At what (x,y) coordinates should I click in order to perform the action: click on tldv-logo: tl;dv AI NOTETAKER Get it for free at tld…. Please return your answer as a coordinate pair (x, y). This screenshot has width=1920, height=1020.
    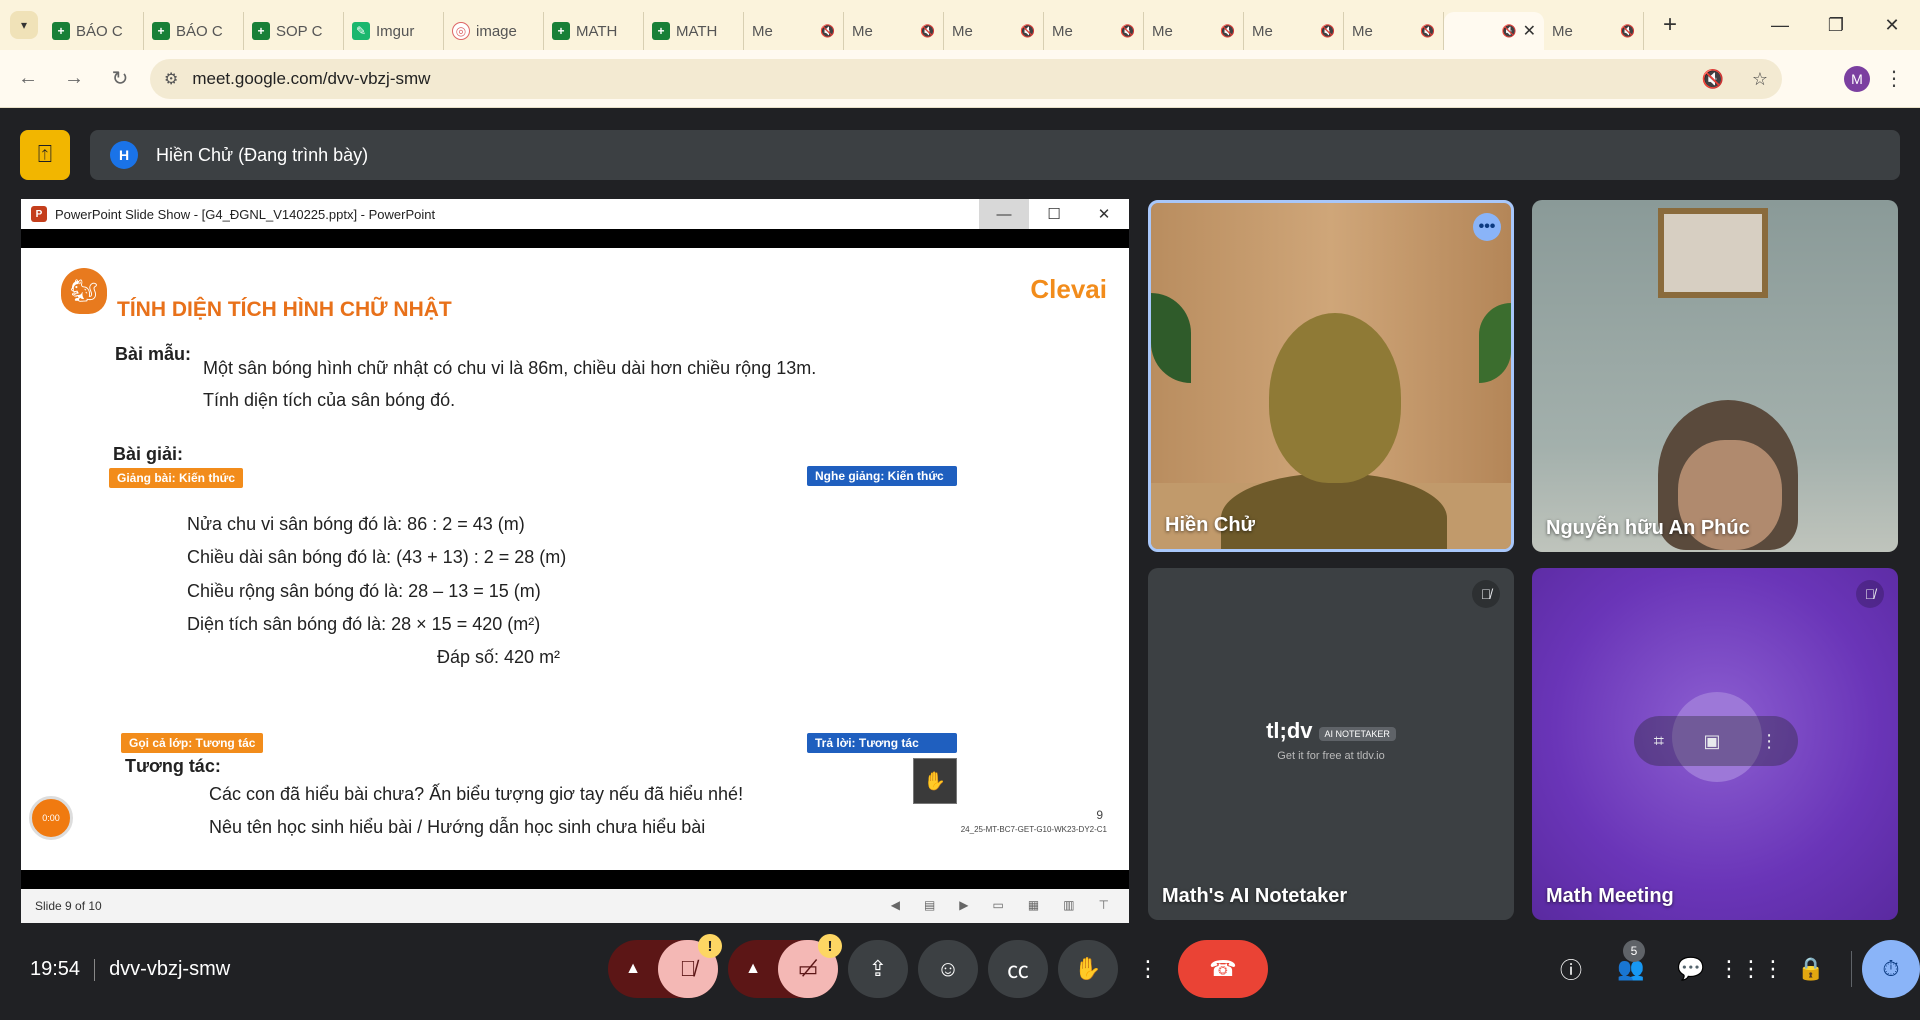
    Looking at the image, I should click on (1331, 740).